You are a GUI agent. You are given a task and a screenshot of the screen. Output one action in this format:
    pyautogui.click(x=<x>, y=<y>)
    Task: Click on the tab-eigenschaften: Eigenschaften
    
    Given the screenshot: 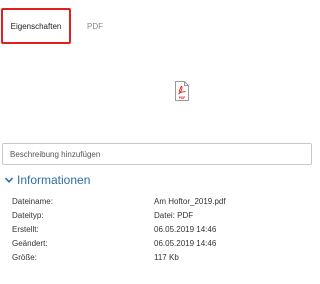 What is the action you would take?
    pyautogui.click(x=36, y=26)
    